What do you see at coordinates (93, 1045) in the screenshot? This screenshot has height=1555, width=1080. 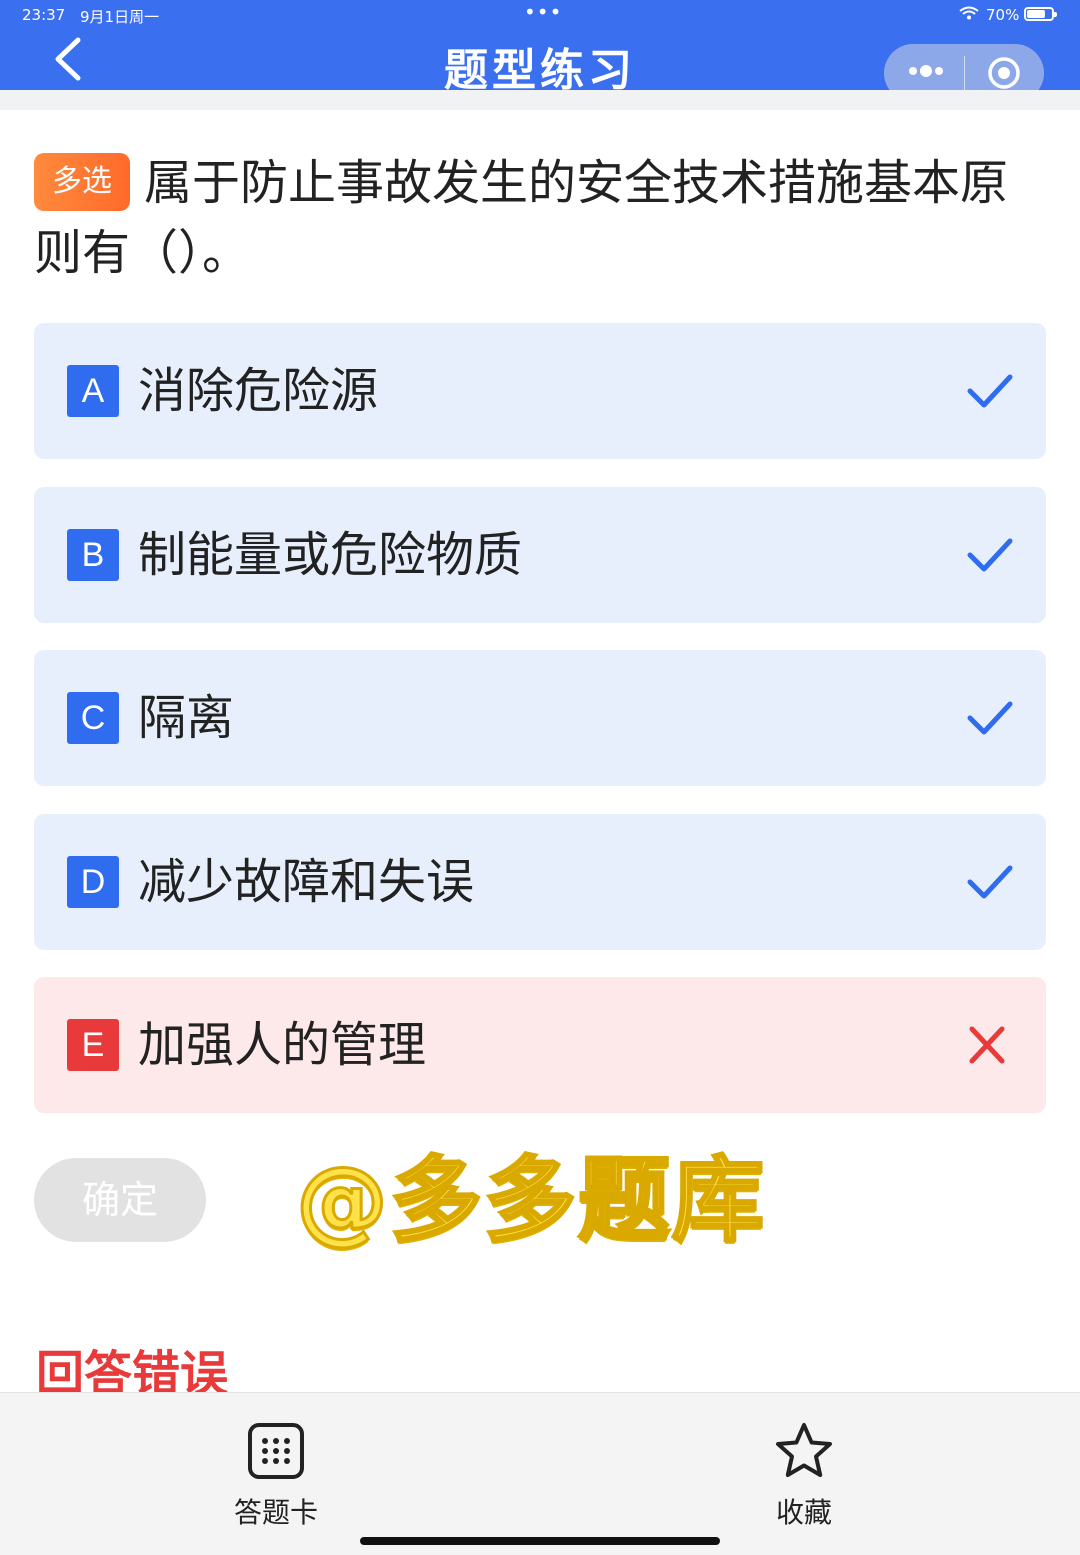 I see `option-letter: E` at bounding box center [93, 1045].